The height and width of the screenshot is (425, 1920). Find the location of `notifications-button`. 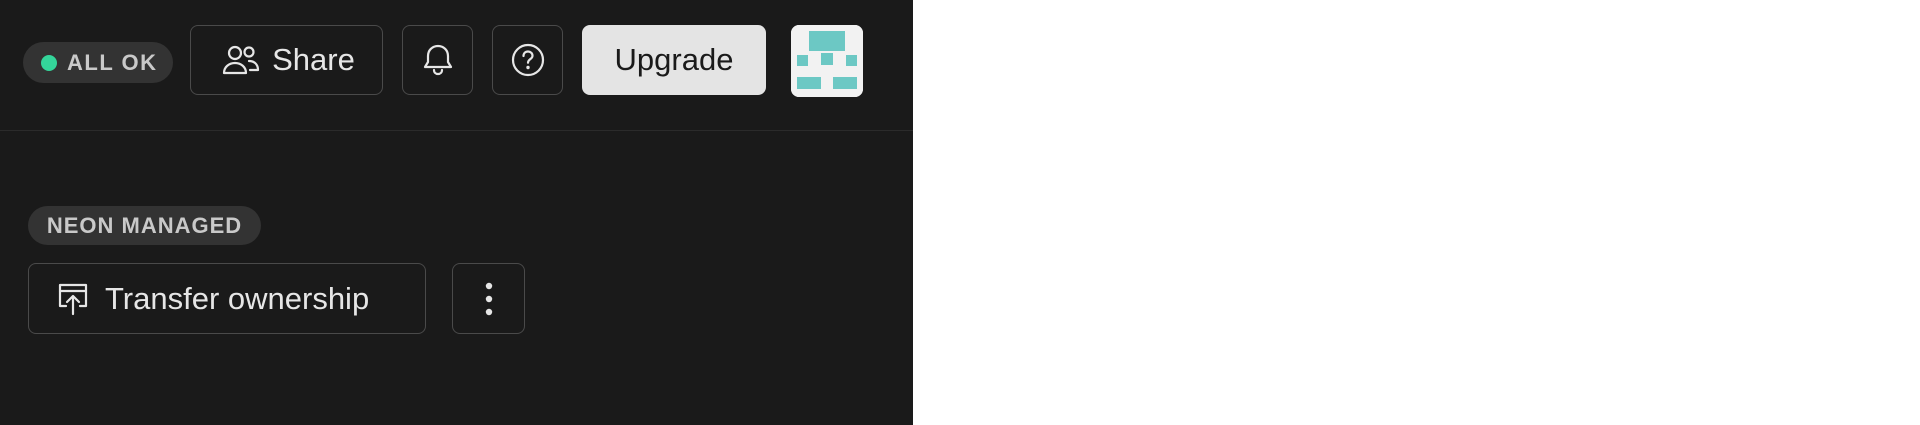

notifications-button is located at coordinates (437, 60).